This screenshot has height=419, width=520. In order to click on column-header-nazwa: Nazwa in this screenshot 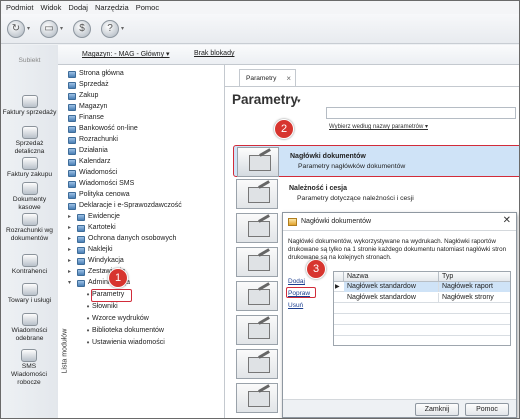, I will do `click(391, 277)`.